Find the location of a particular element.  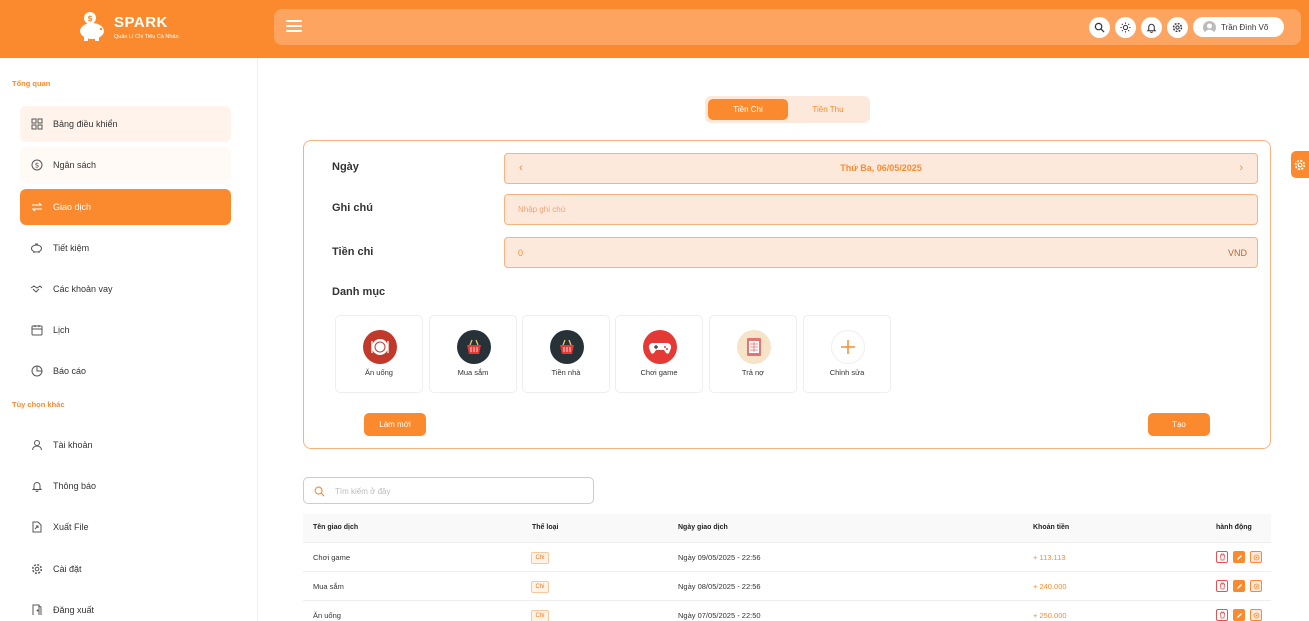

transaction-amount: + 113.113 is located at coordinates (1049, 557).